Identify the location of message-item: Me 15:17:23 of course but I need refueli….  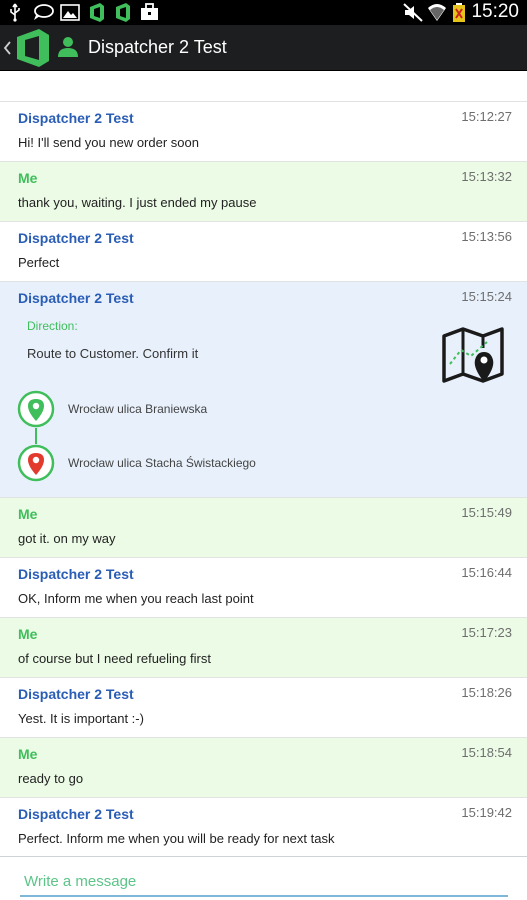
(263, 648).